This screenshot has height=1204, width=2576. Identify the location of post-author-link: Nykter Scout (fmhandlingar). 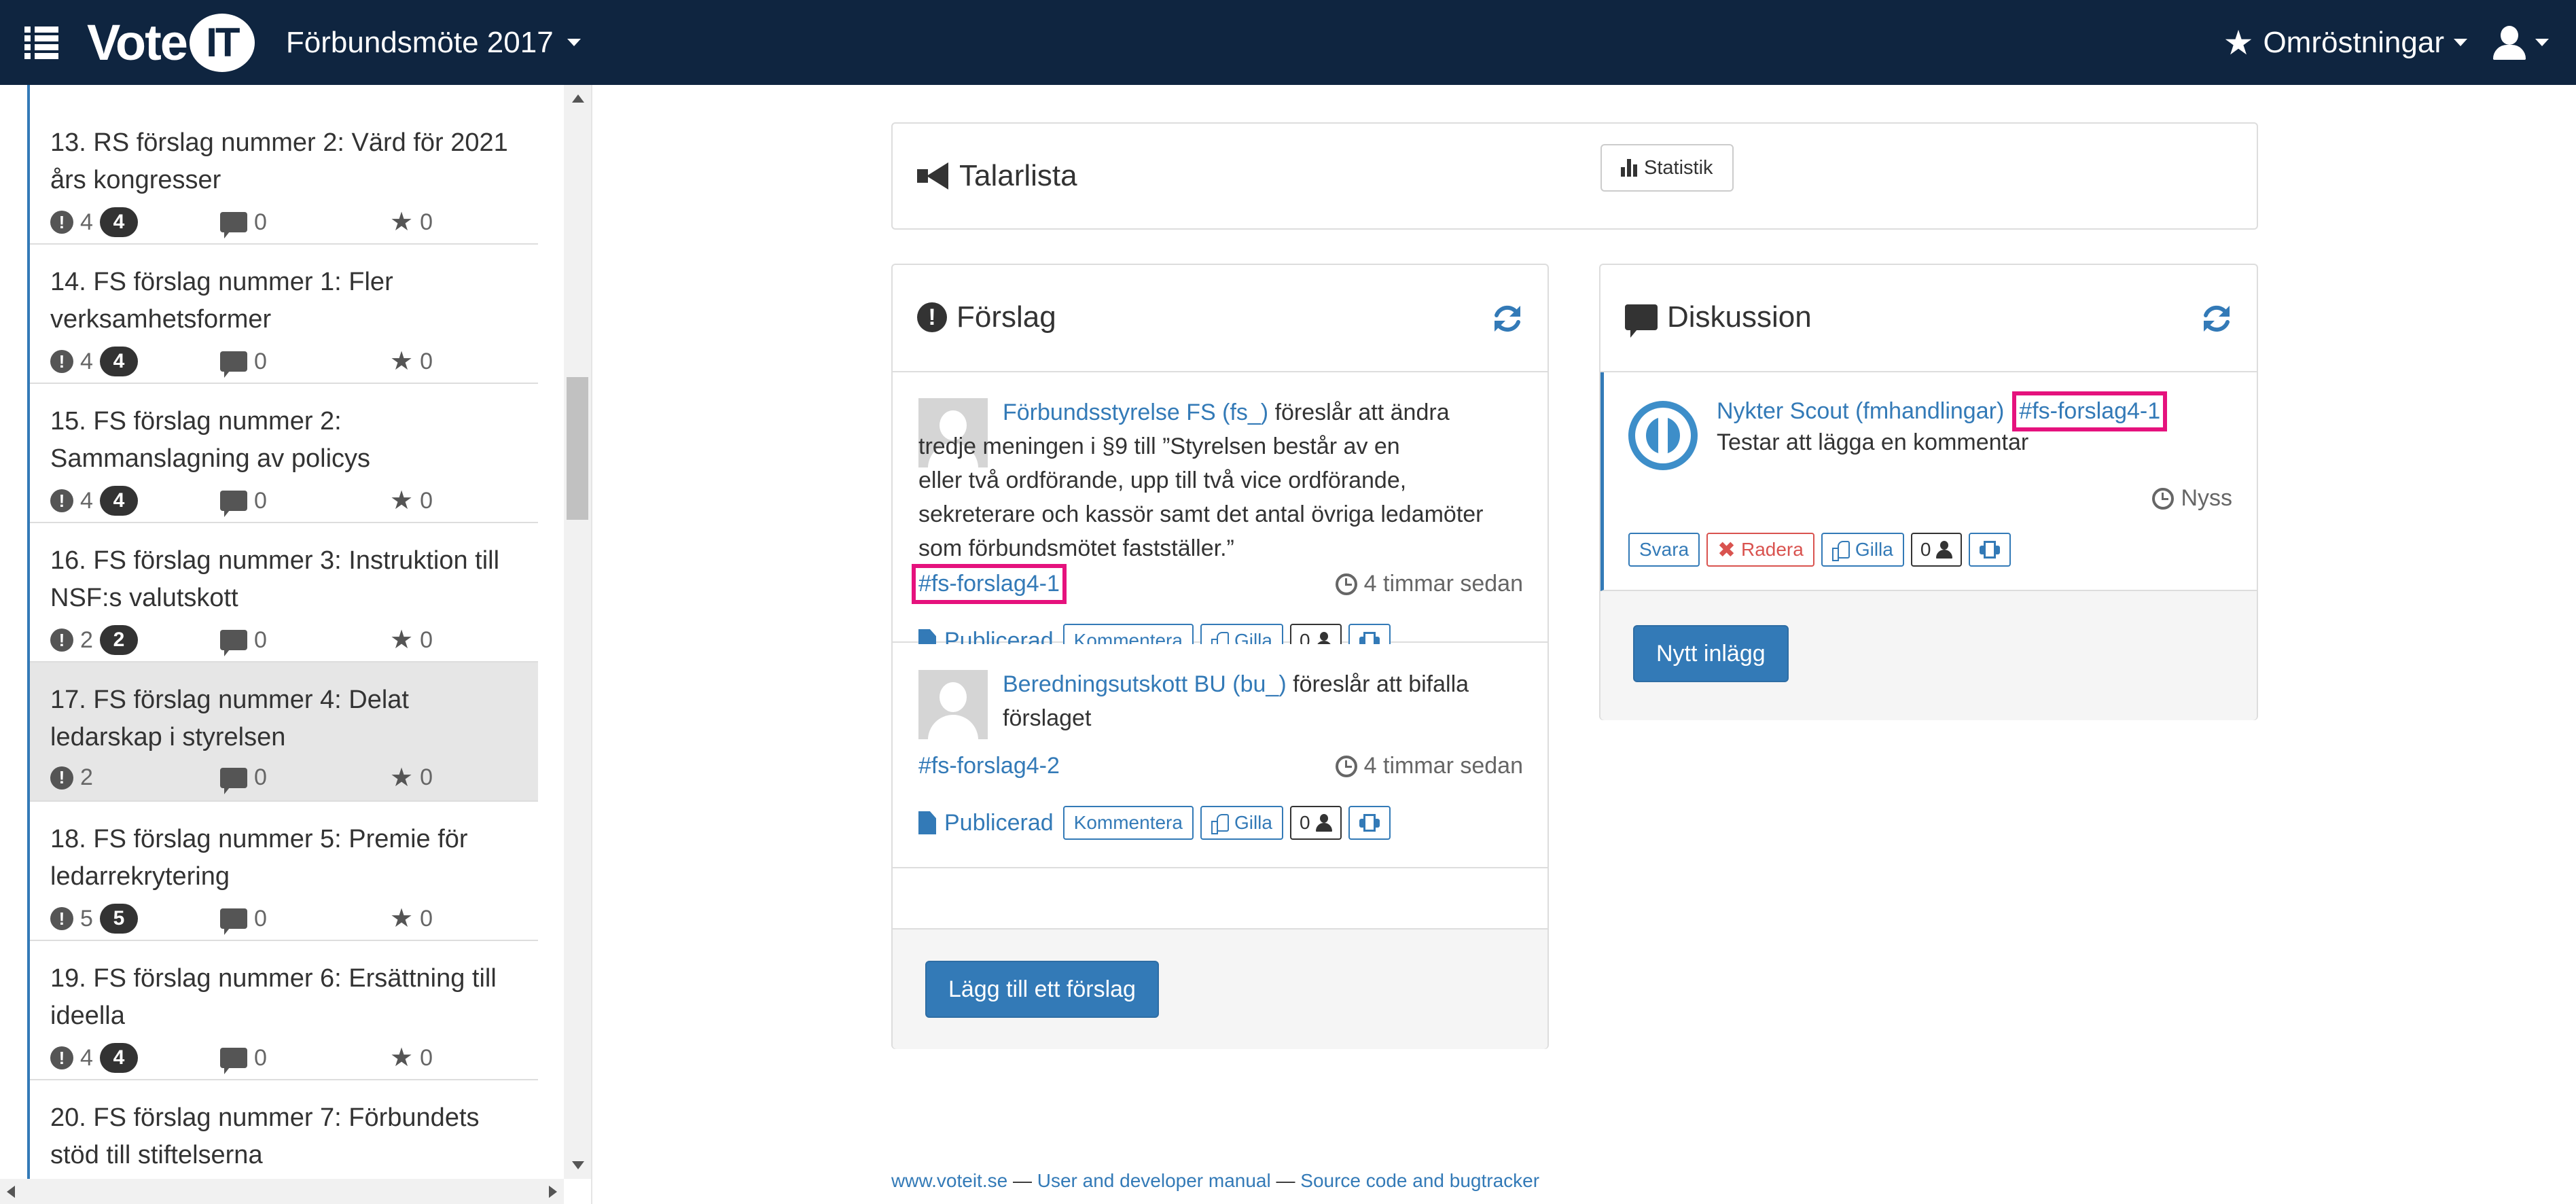
(1861, 411).